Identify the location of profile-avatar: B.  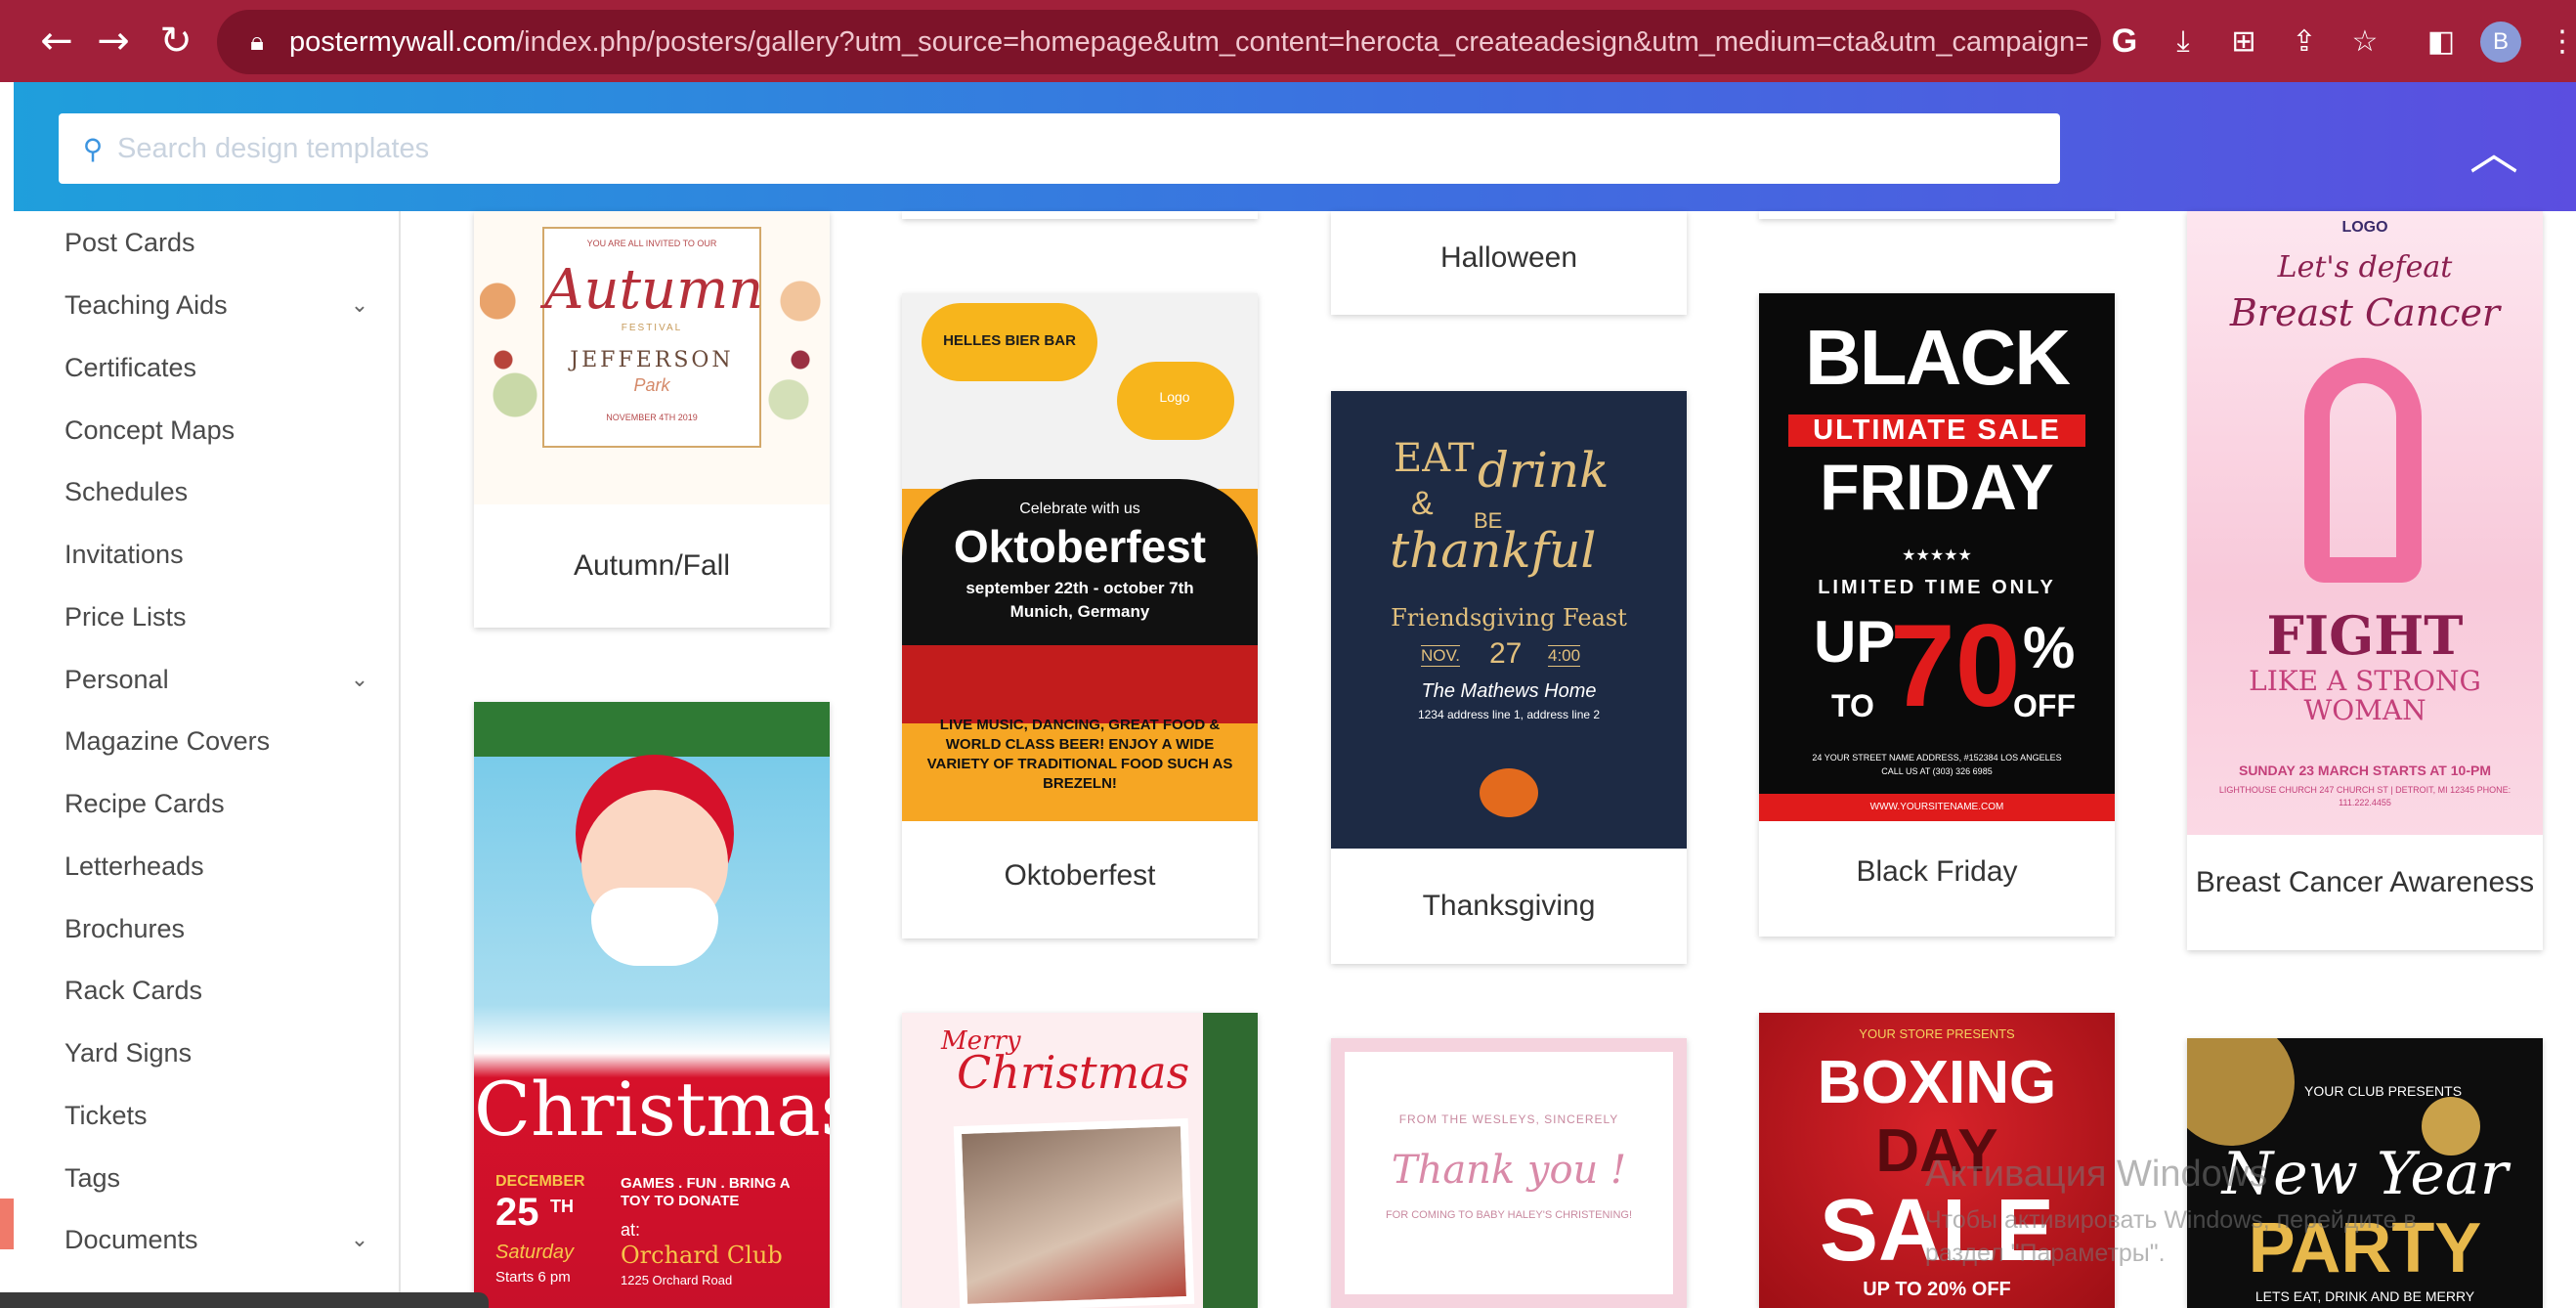
(2500, 42).